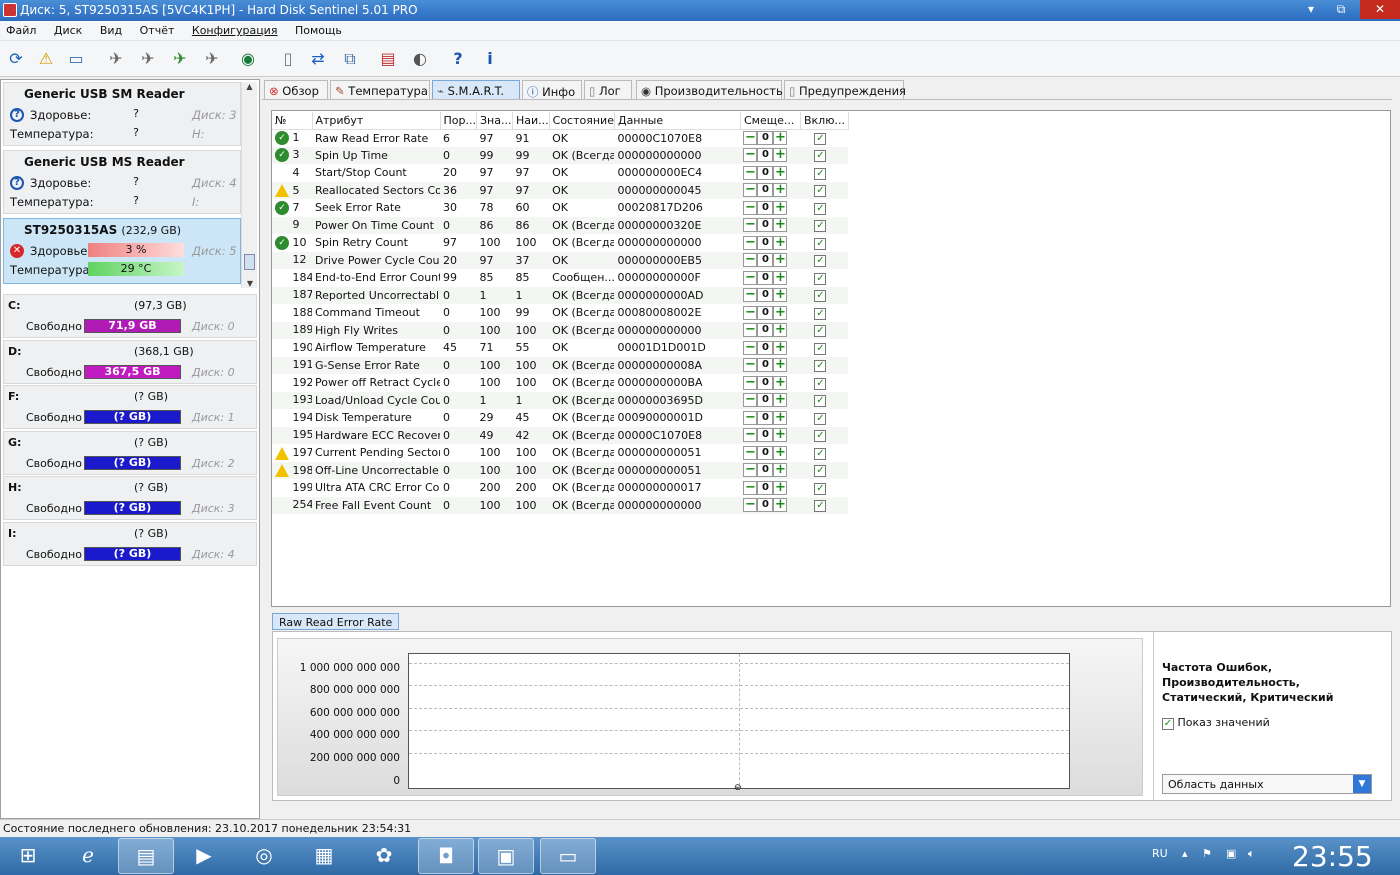 Image resolution: width=1400 pixels, height=875 pixels. I want to click on col-data: Данные, so click(677, 121).